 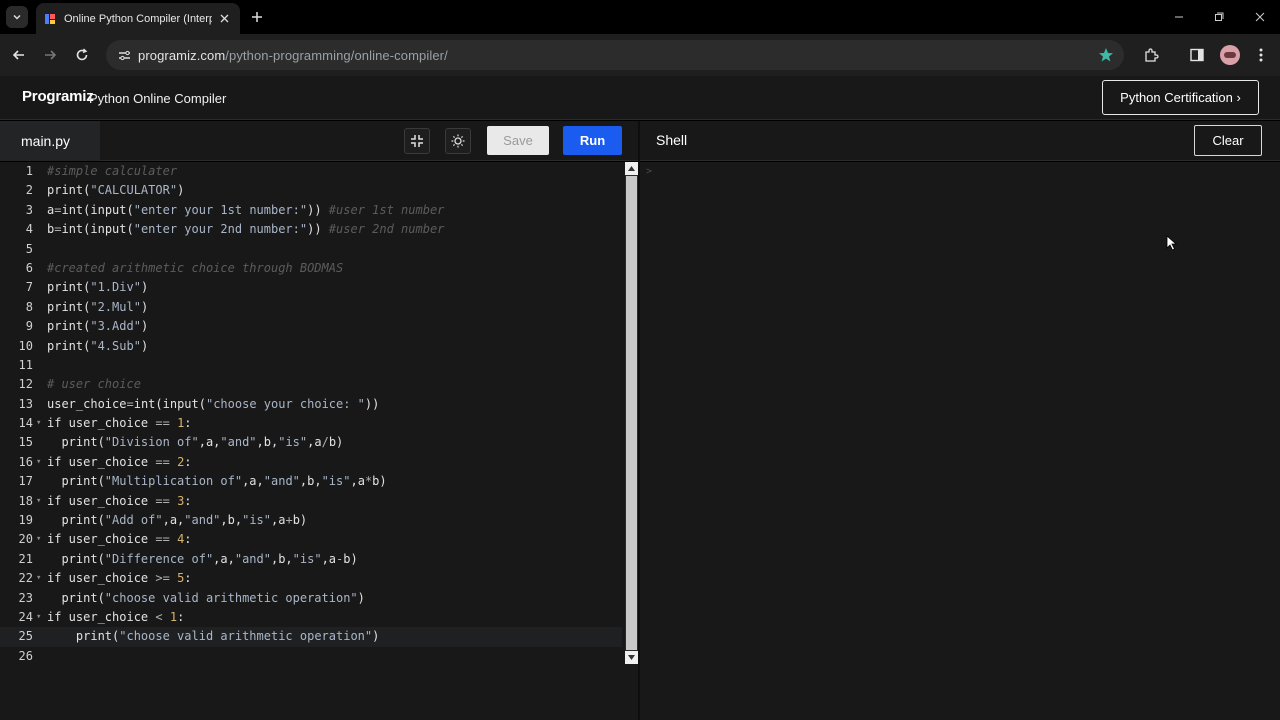 What do you see at coordinates (311, 384) in the screenshot?
I see `code-line: 12 # user choice` at bounding box center [311, 384].